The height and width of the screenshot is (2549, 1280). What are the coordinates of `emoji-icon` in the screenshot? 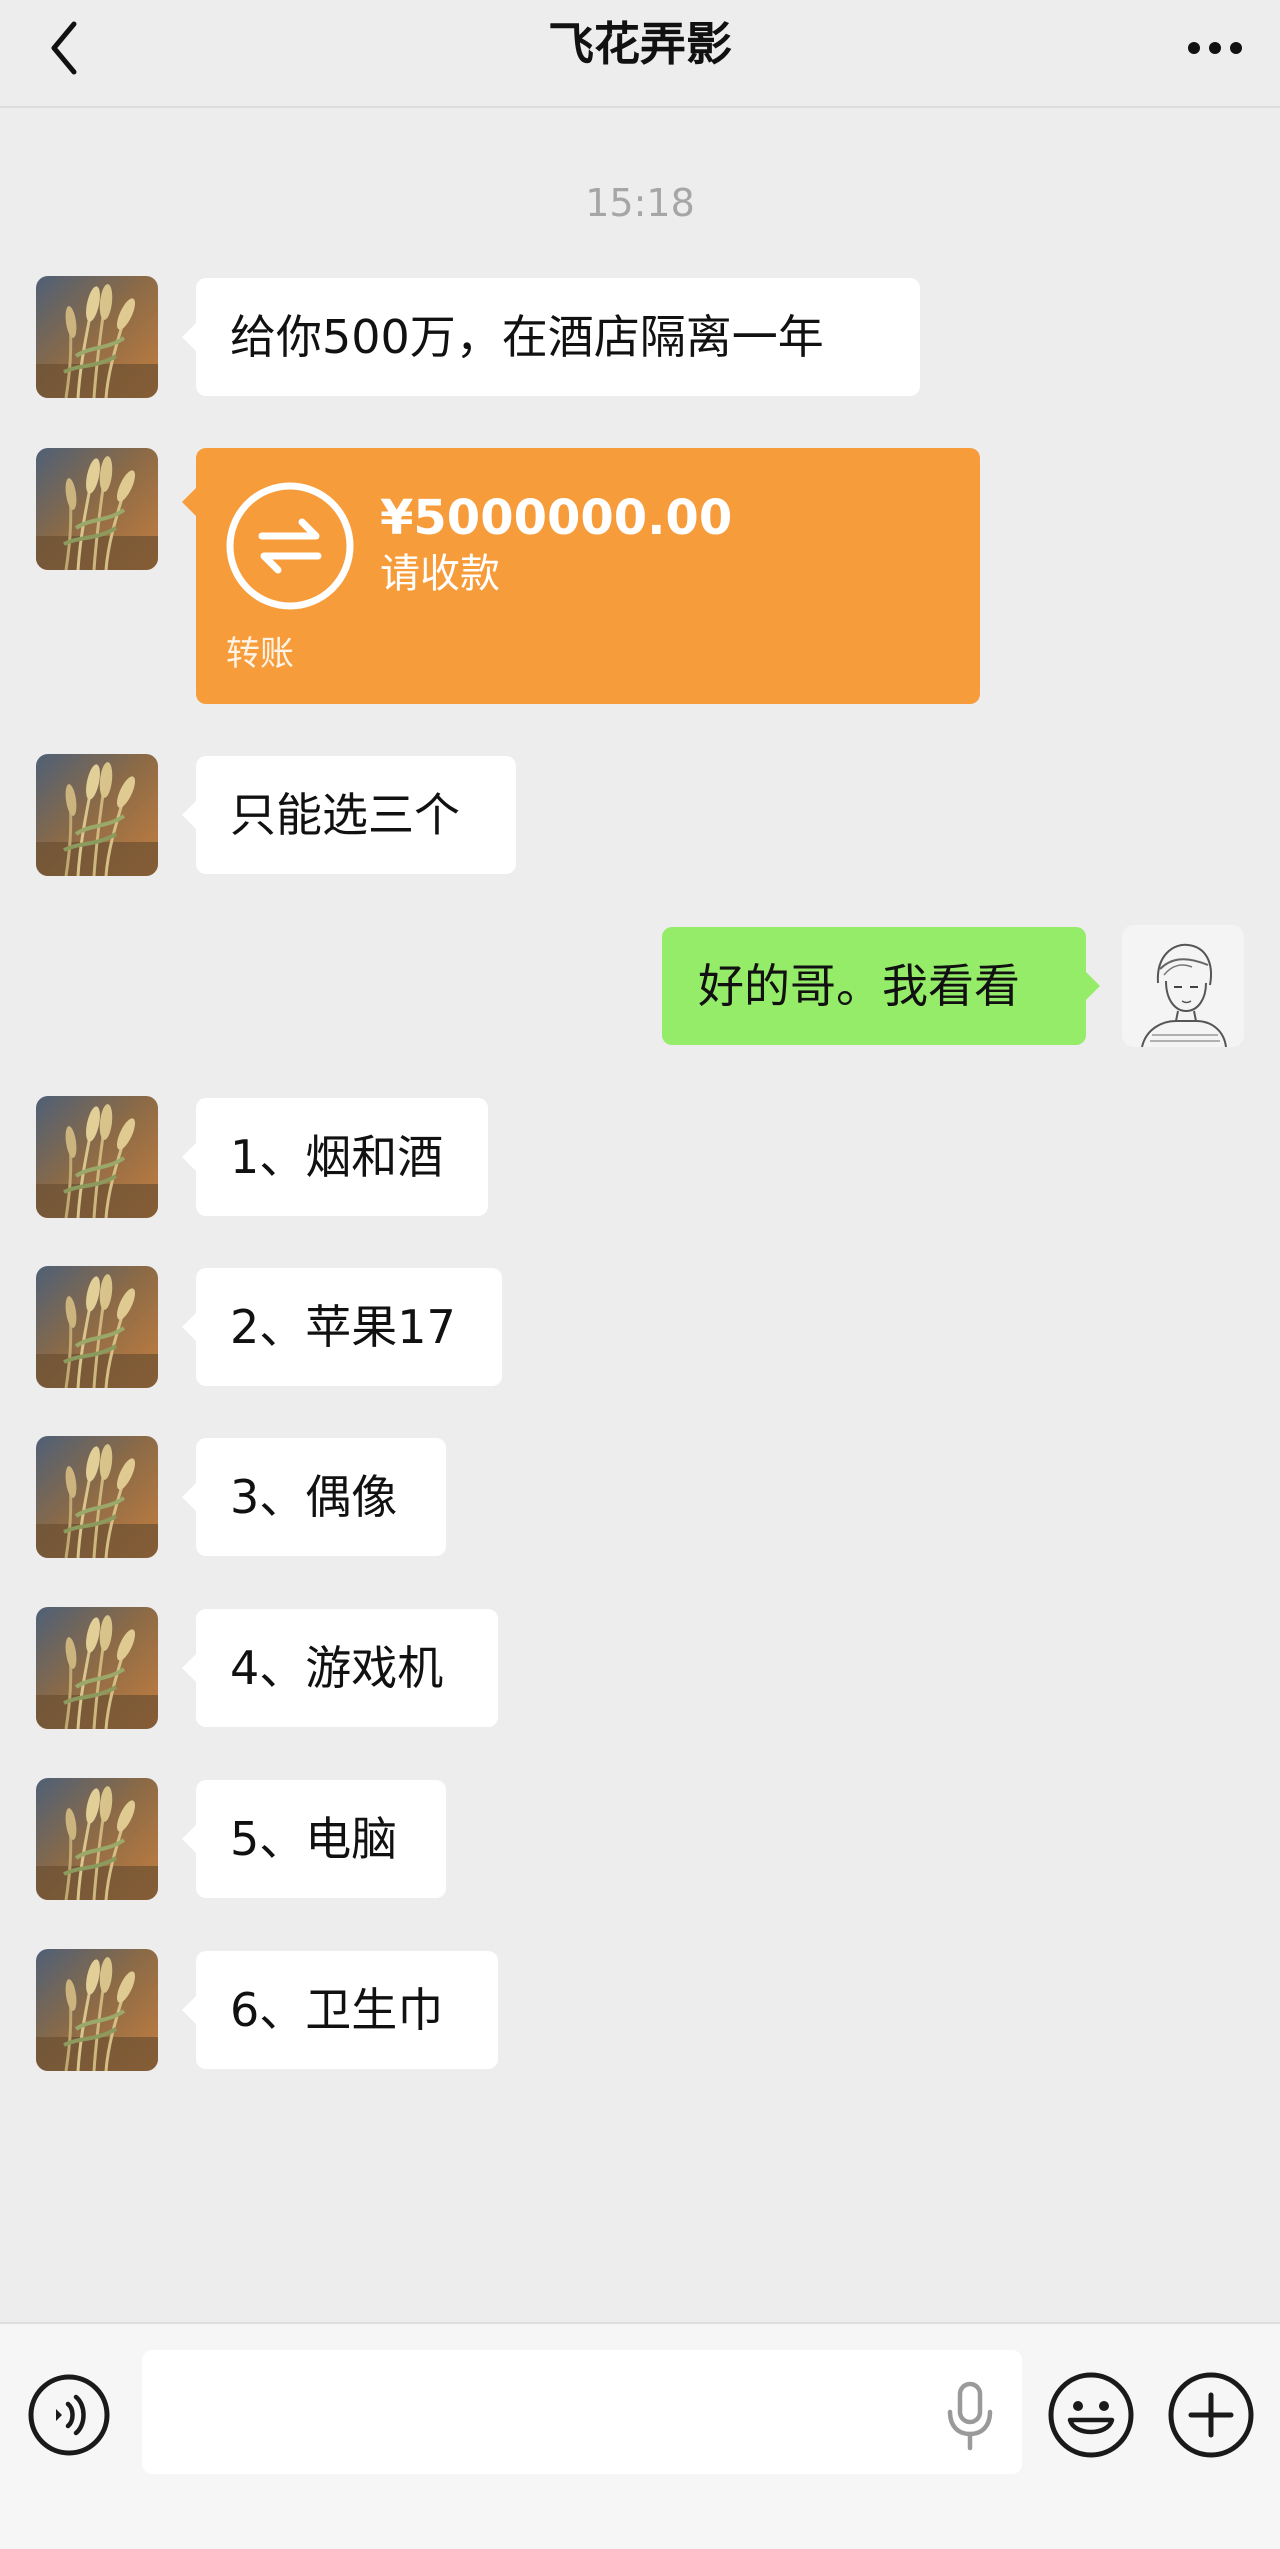 It's located at (1091, 2415).